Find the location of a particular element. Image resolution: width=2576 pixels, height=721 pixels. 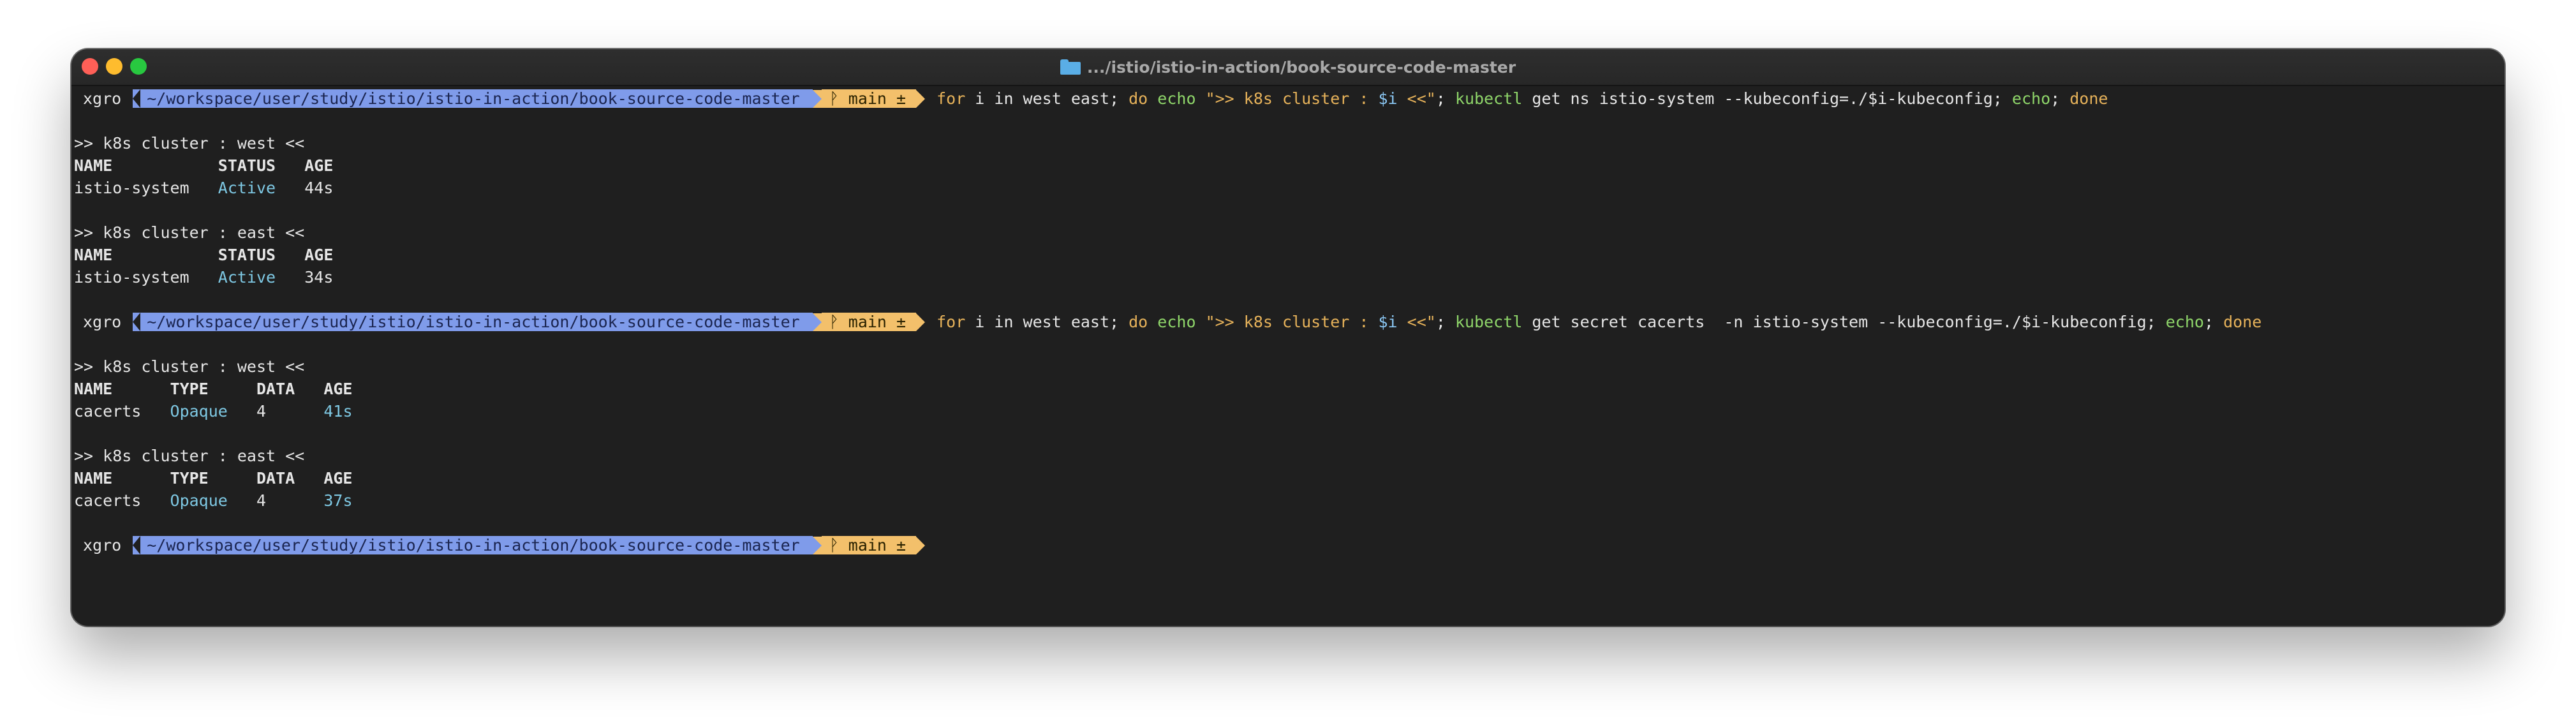

table-row: cacerts Opaque 4 41s is located at coordinates (213, 411).